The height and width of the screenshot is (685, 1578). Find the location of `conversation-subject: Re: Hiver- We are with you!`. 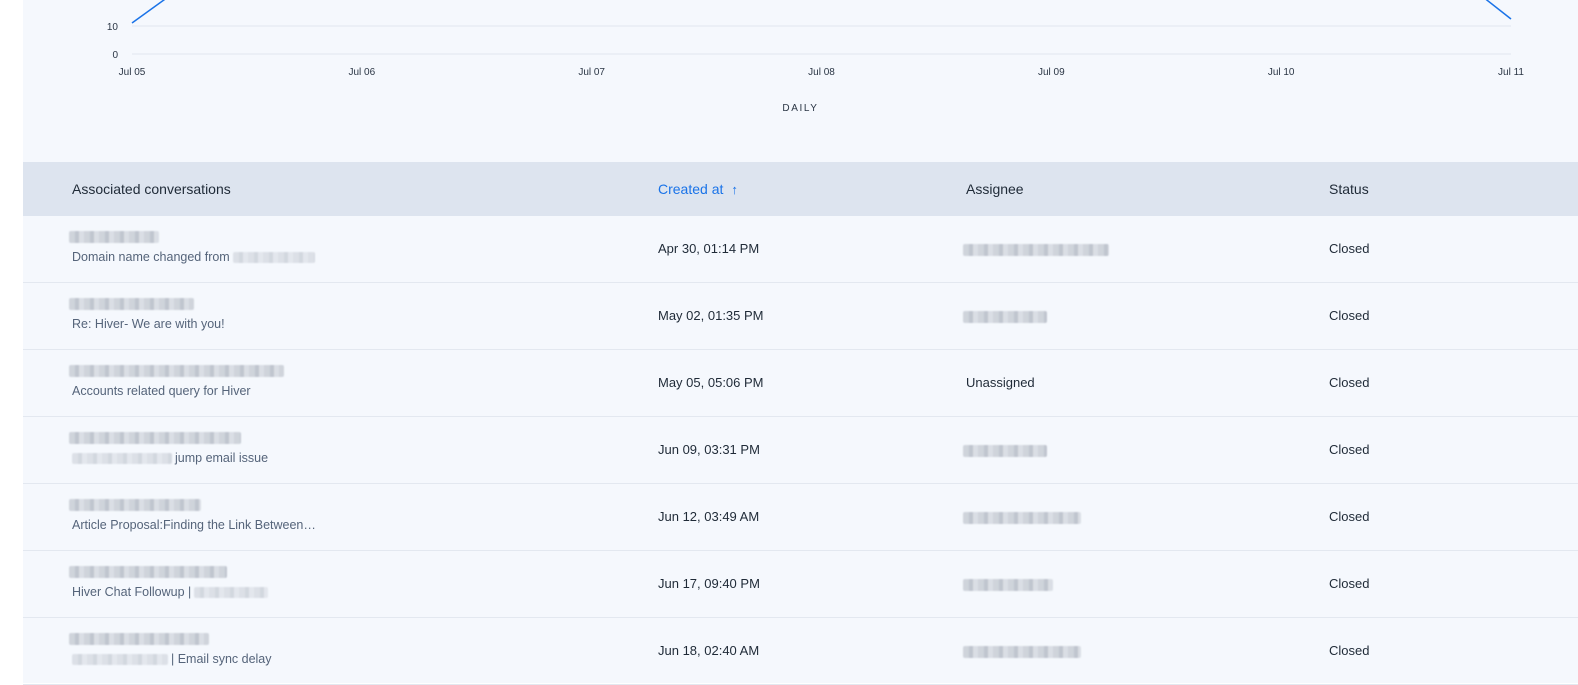

conversation-subject: Re: Hiver- We are with you! is located at coordinates (352, 324).